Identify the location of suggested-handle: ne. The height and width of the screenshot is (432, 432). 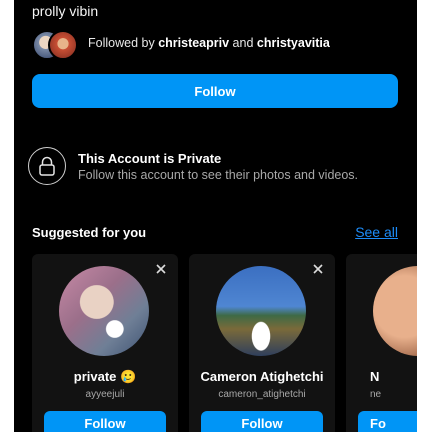
(376, 394).